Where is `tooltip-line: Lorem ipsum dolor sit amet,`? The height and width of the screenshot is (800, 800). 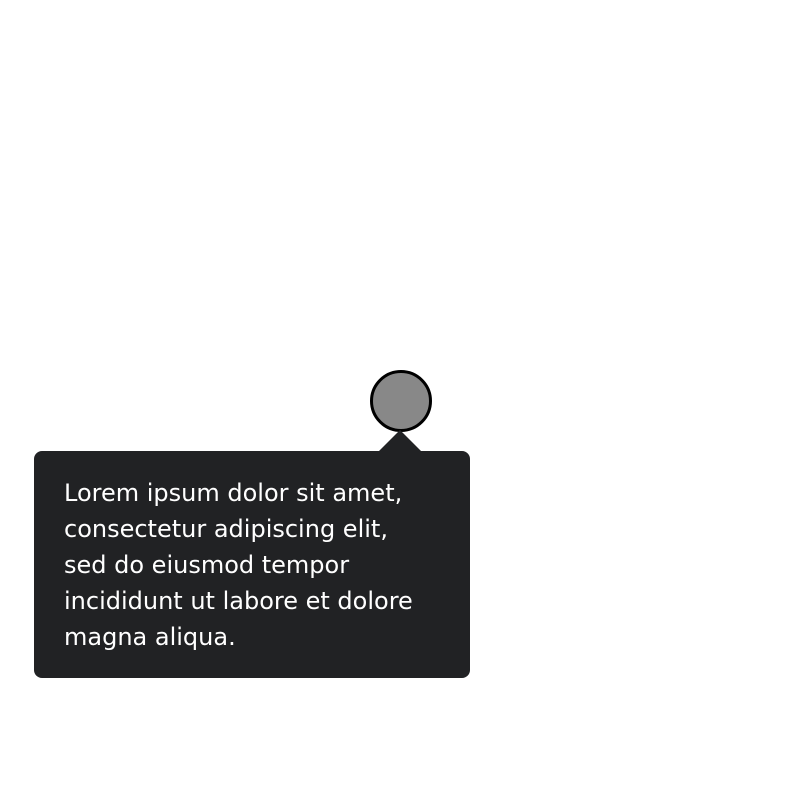 tooltip-line: Lorem ipsum dolor sit amet, is located at coordinates (233, 493).